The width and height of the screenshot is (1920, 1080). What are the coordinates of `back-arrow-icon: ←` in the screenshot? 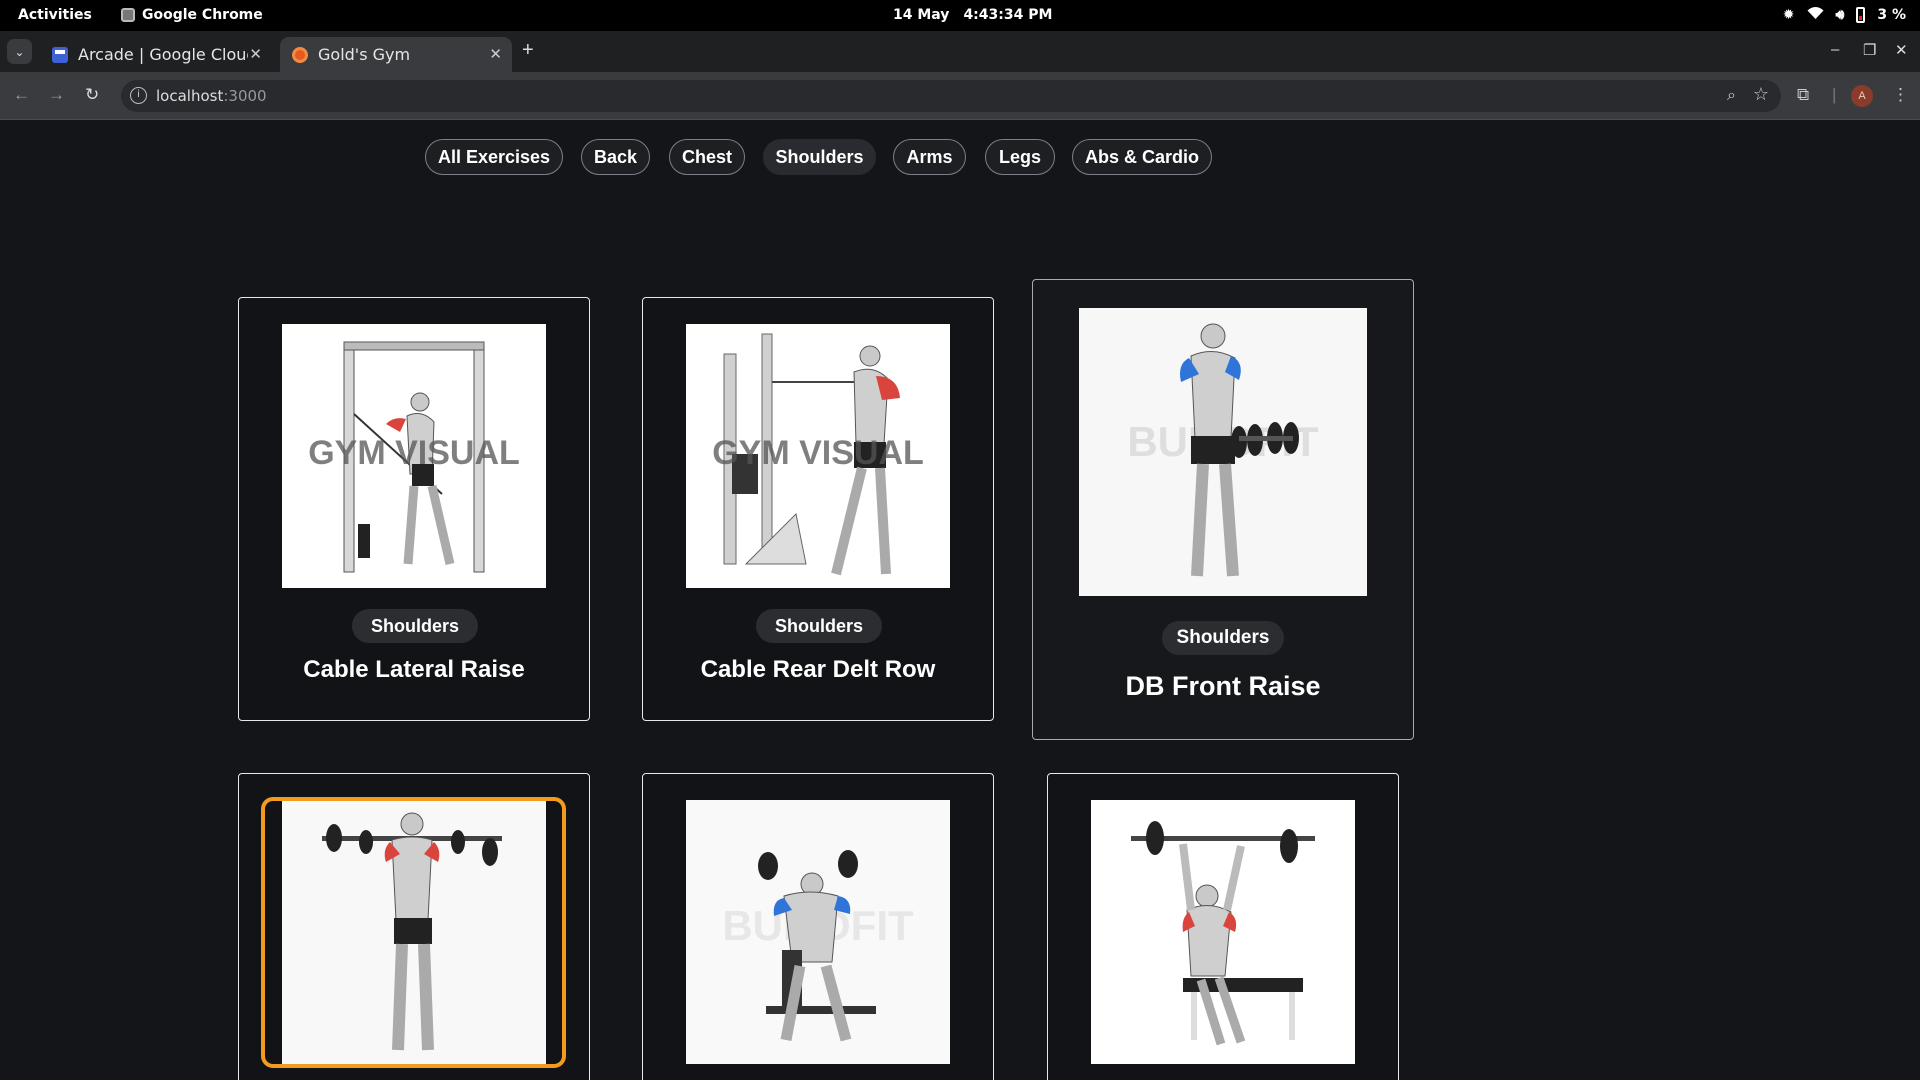 It's located at (21, 95).